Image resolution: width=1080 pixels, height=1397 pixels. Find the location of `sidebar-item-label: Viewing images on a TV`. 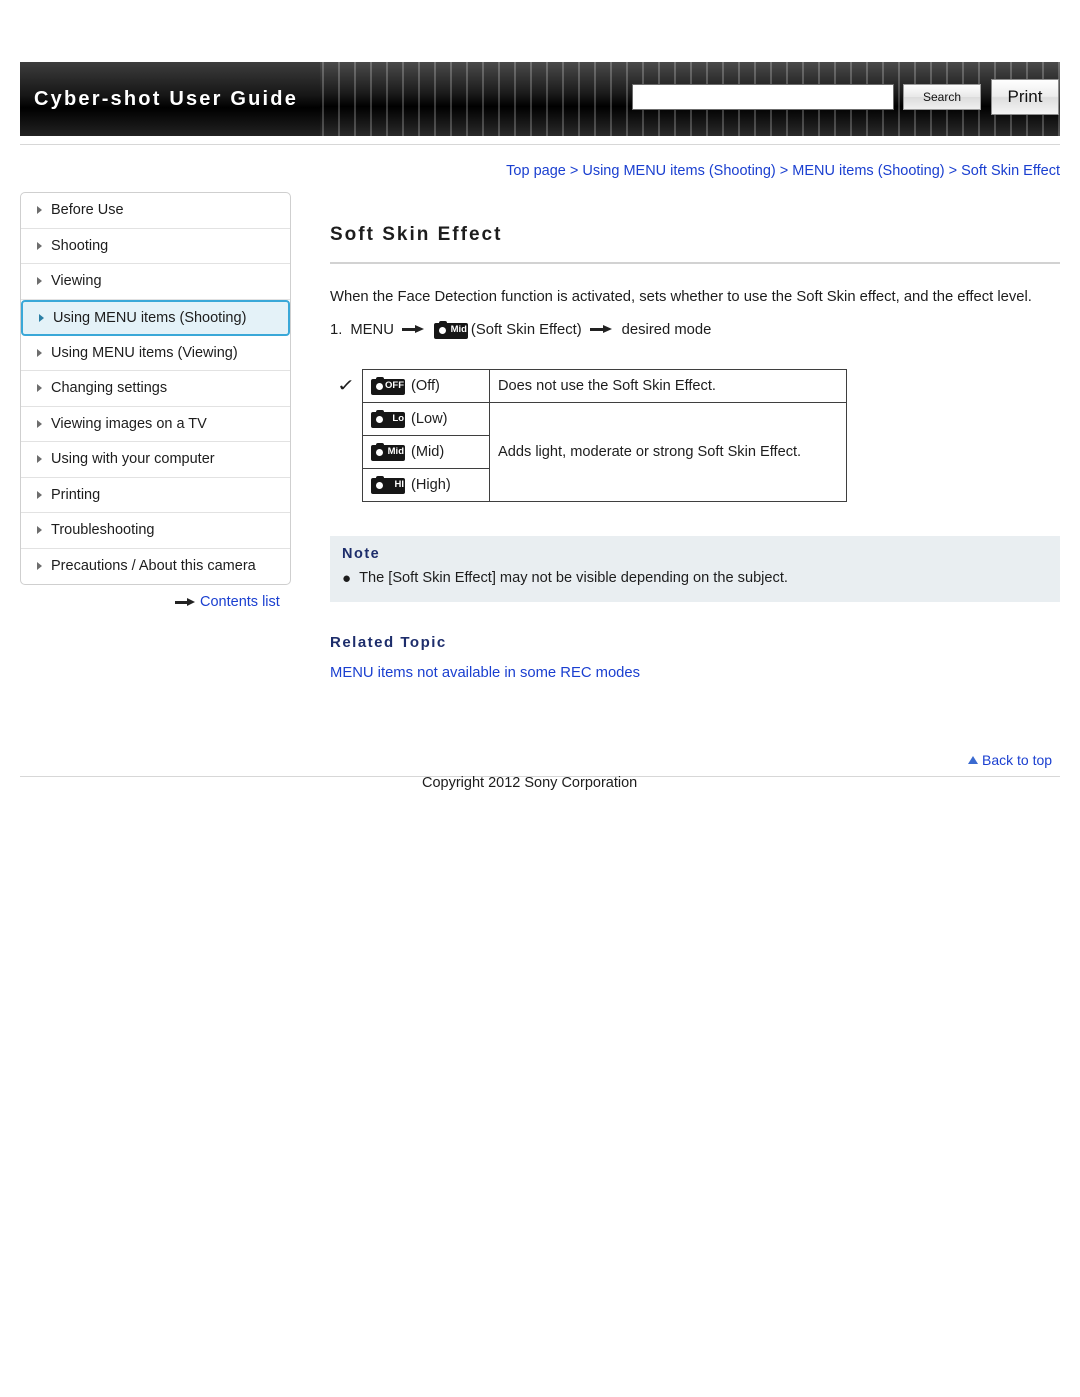

sidebar-item-label: Viewing images on a TV is located at coordinates (129, 423).